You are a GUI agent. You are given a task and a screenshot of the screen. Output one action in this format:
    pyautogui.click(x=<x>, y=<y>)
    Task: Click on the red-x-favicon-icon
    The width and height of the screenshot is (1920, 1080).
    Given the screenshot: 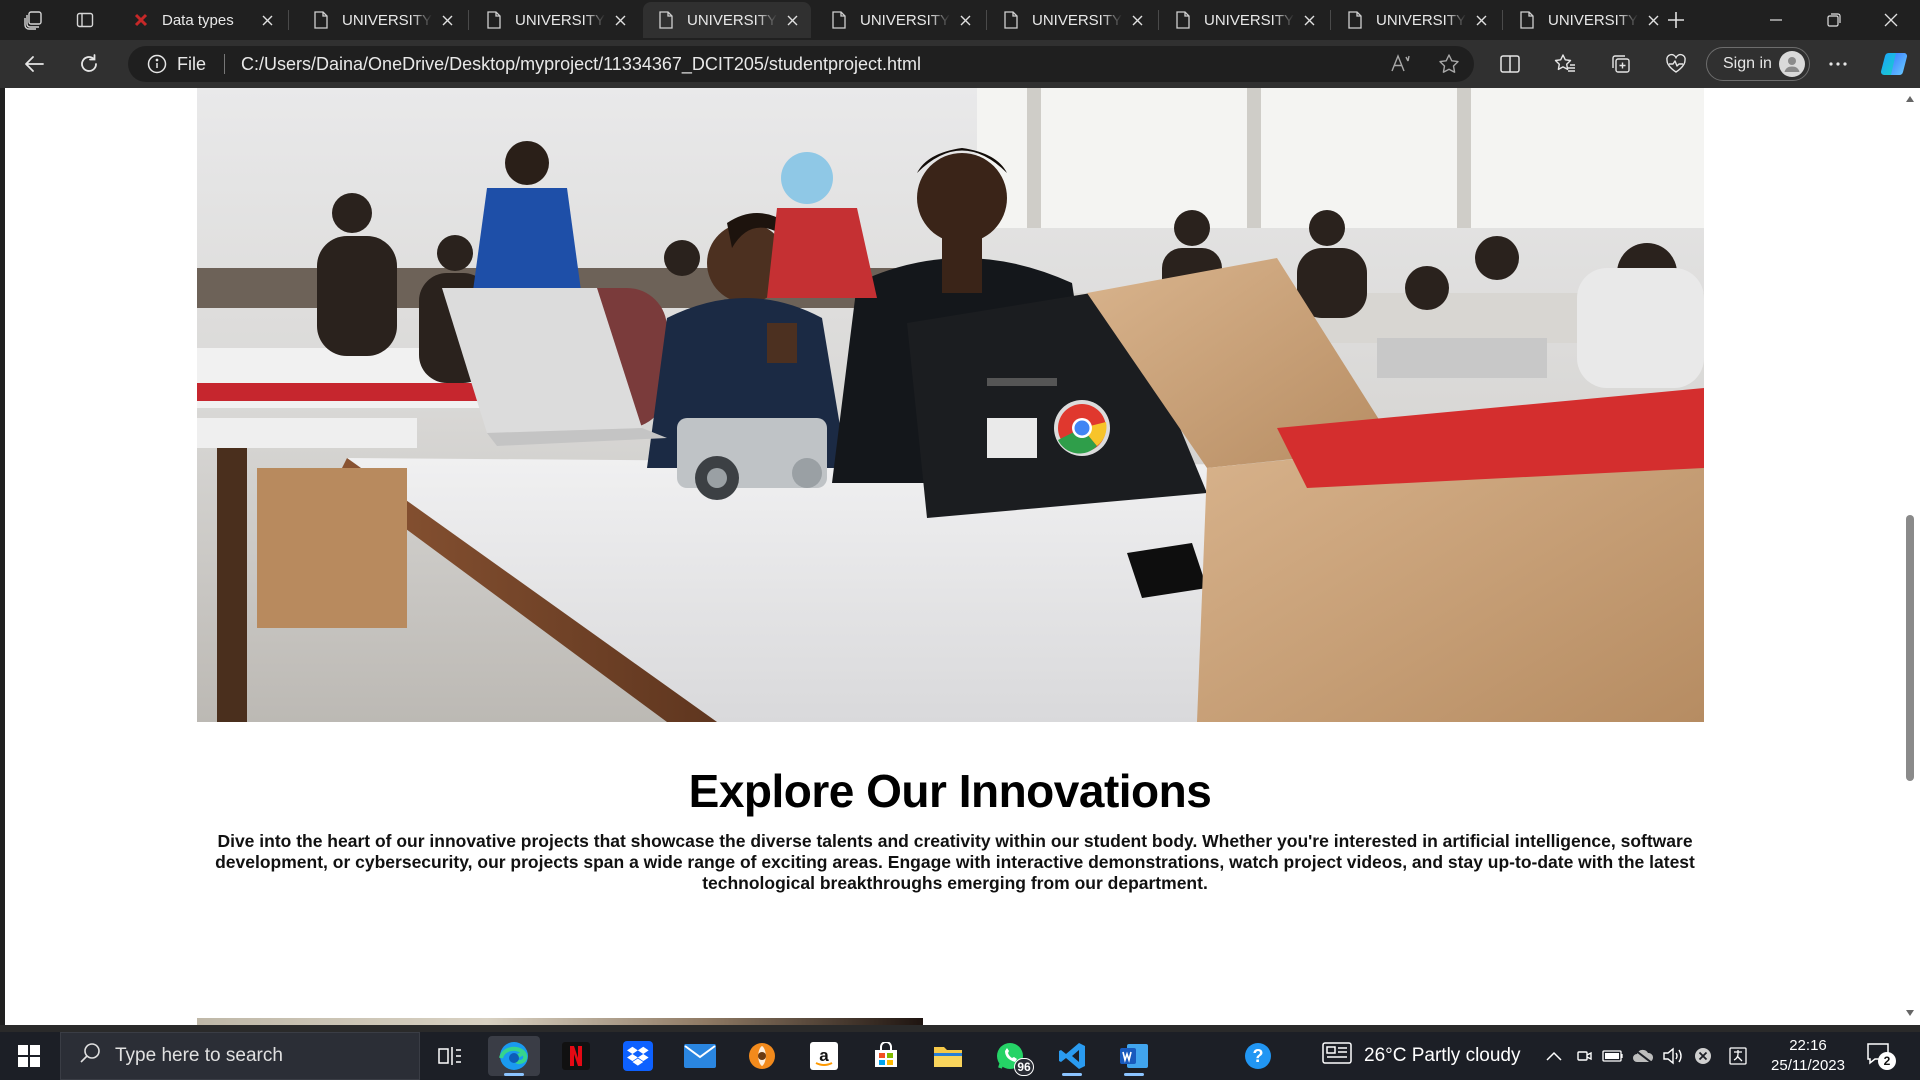 What is the action you would take?
    pyautogui.click(x=141, y=20)
    